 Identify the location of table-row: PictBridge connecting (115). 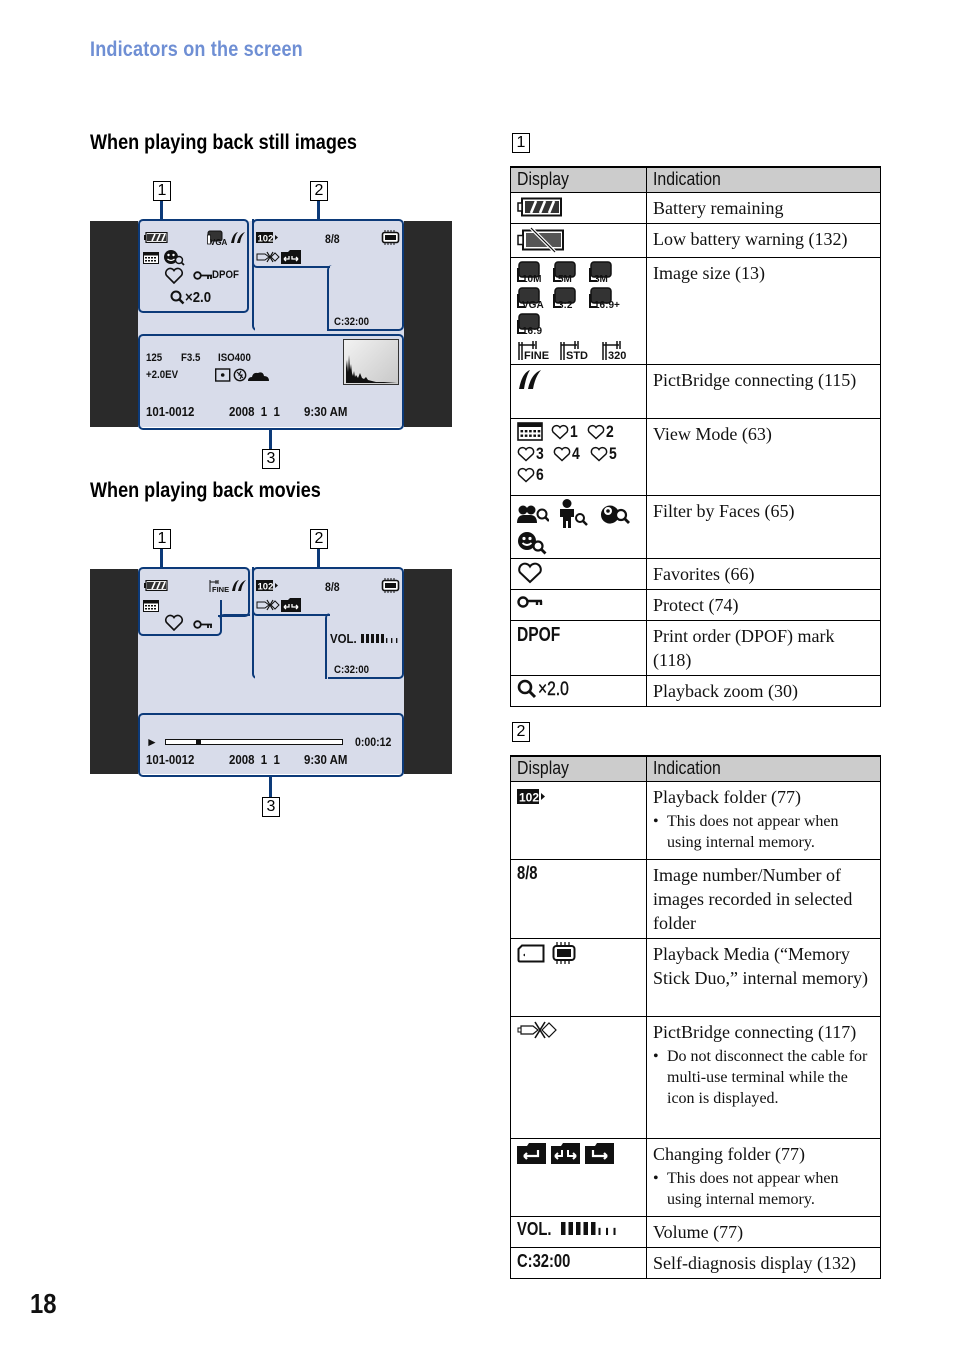
(695, 391).